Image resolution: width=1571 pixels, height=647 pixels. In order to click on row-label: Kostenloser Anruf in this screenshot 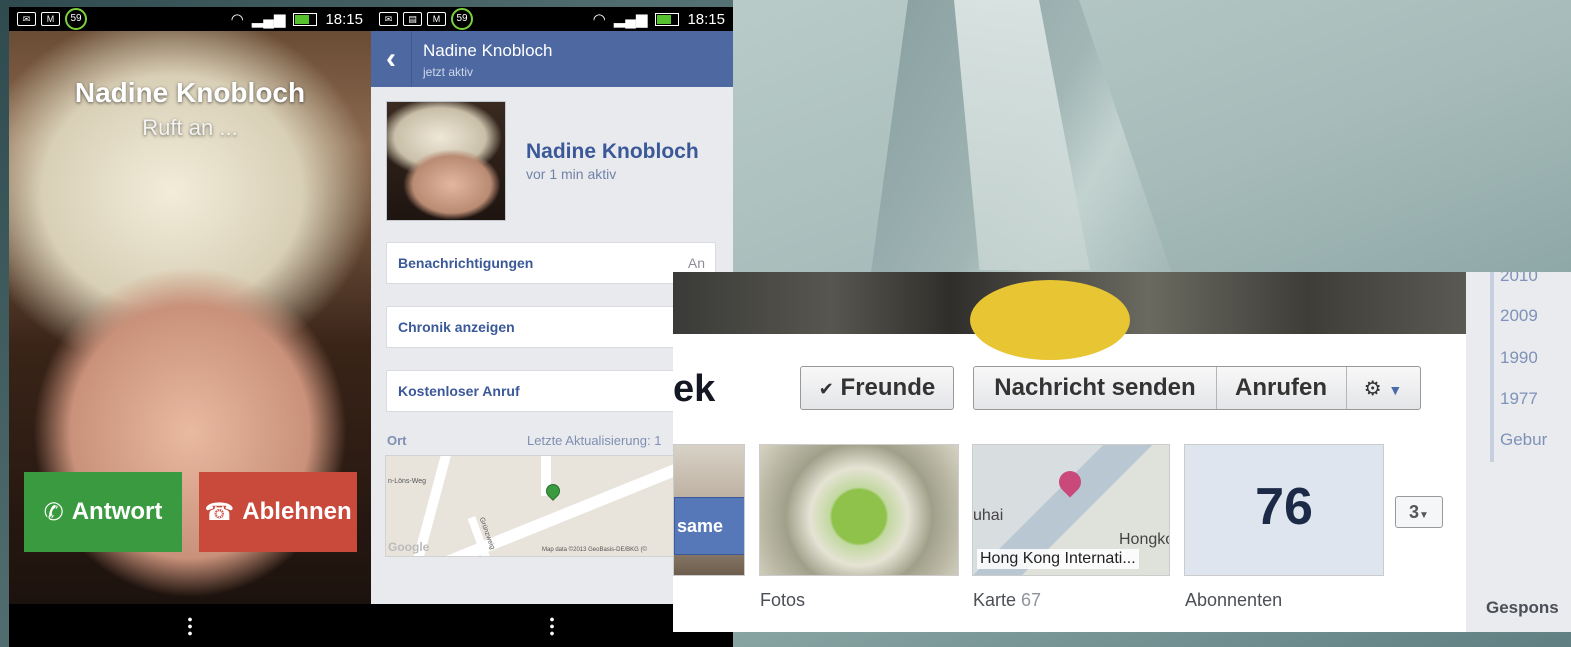, I will do `click(459, 391)`.